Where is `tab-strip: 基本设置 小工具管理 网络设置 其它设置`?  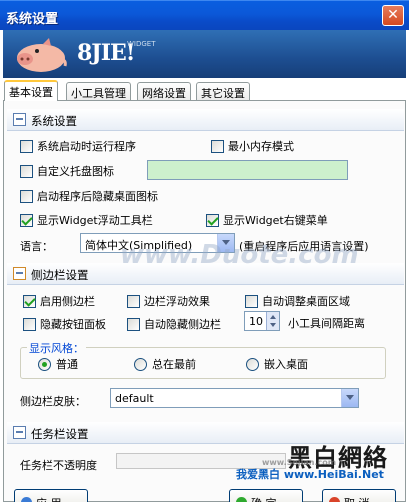
tab-strip: 基本设置 小工具管理 网络设置 其它设置 is located at coordinates (204, 90).